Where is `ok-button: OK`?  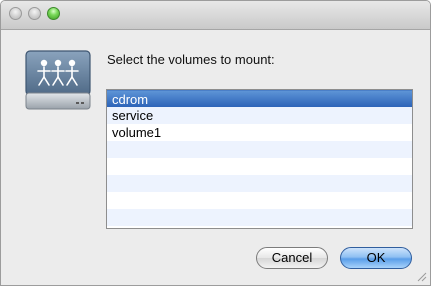
ok-button: OK is located at coordinates (376, 258).